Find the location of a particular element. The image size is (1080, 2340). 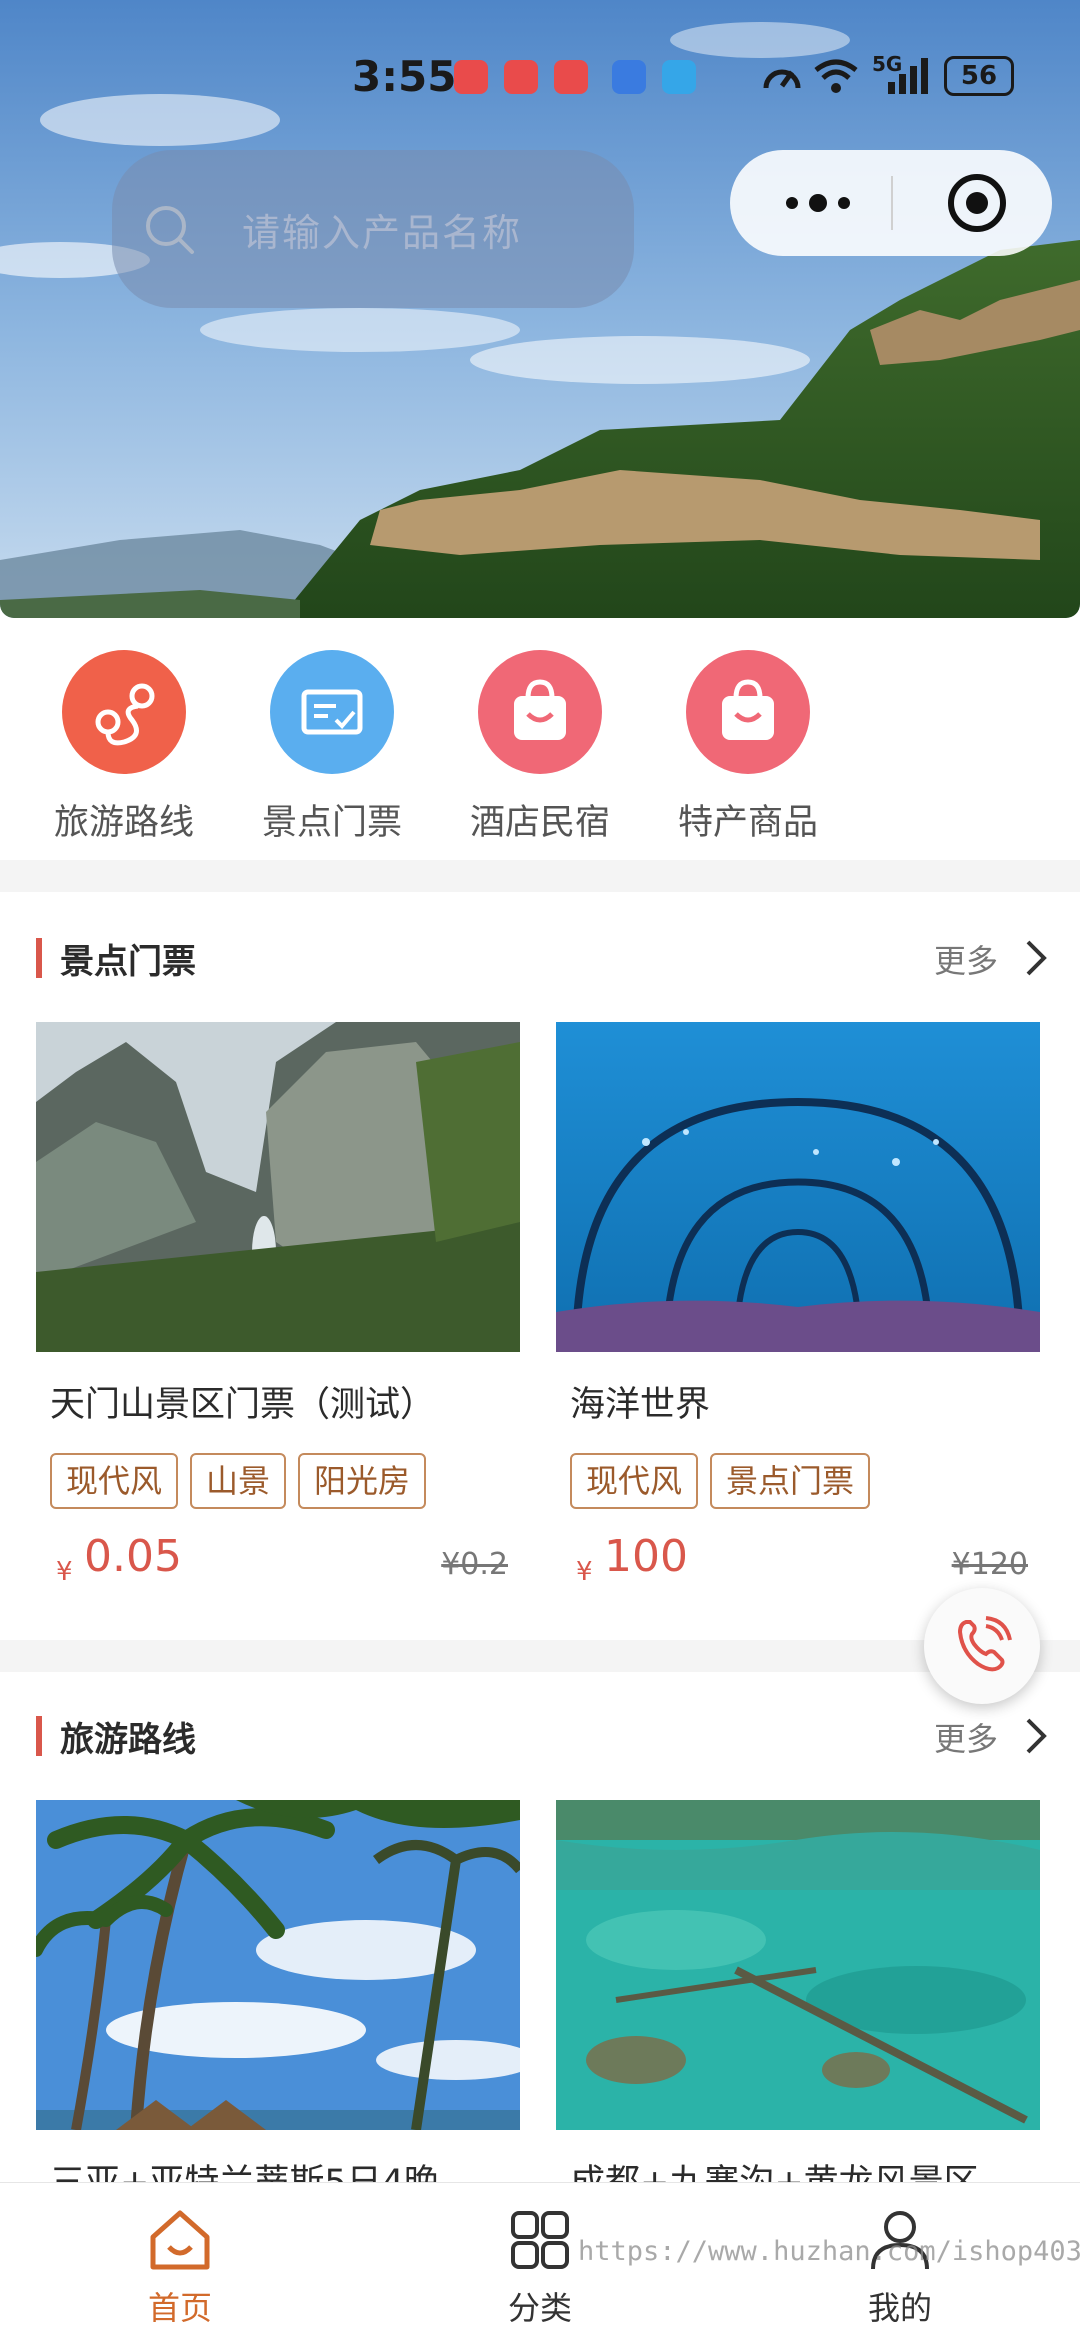

signal-icon is located at coordinates (908, 76).